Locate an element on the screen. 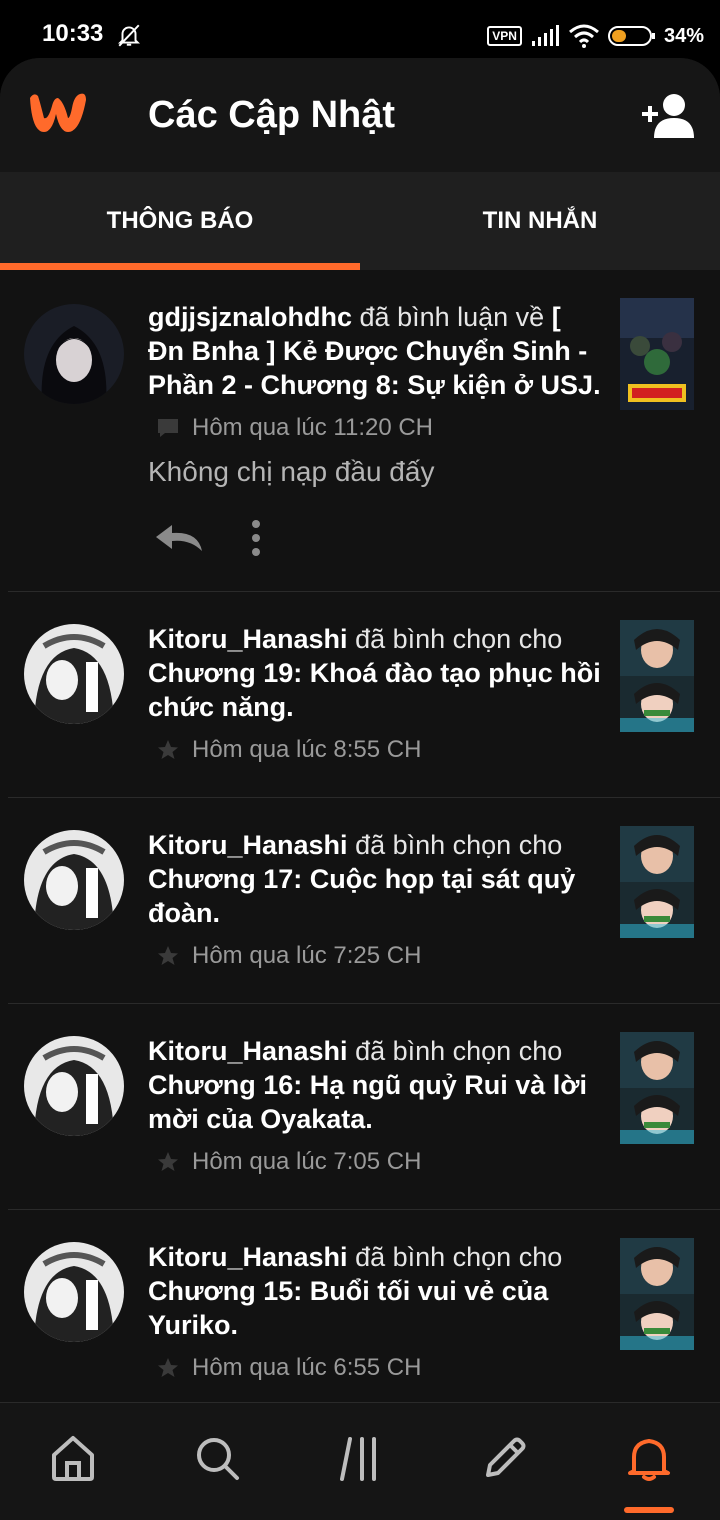 The image size is (720, 1520). library-icon is located at coordinates (361, 1458).